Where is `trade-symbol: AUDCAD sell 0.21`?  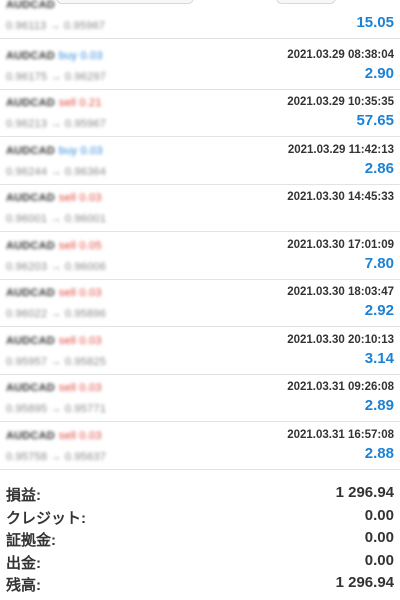
trade-symbol: AUDCAD sell 0.21 is located at coordinates (54, 103).